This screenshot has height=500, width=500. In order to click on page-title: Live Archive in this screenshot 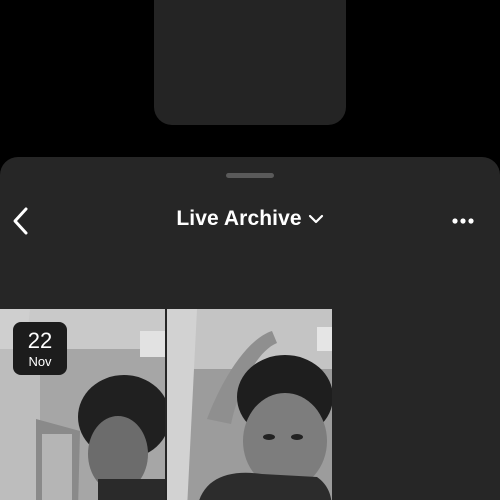, I will do `click(239, 218)`.